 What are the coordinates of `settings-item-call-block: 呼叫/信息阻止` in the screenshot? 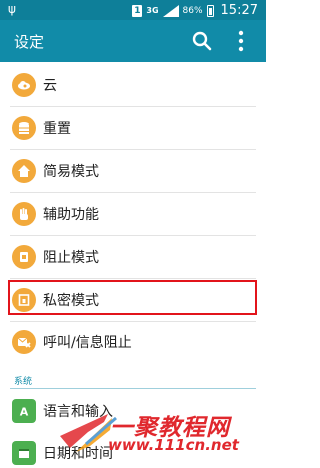 It's located at (133, 342).